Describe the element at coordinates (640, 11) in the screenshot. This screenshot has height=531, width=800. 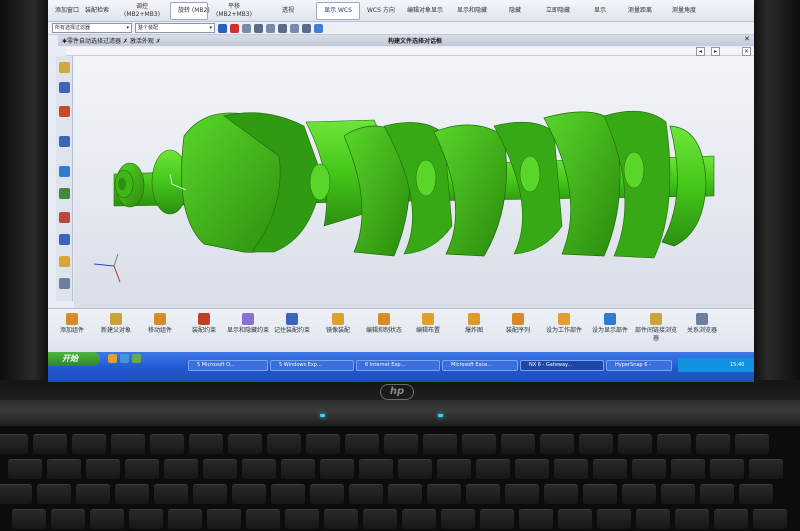
I see `ribbon-measure-distance: 测量距离` at that location.